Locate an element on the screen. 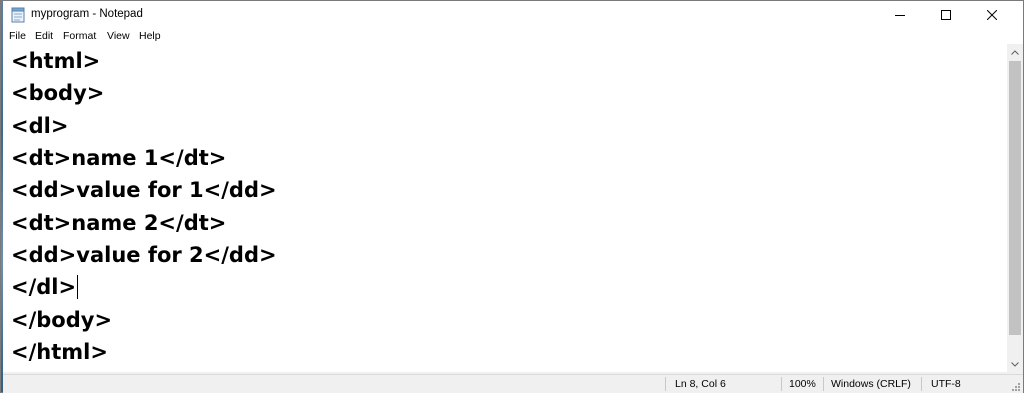 Image resolution: width=1024 pixels, height=397 pixels. status-cursor-position: Ln 8, Col 6 is located at coordinates (700, 384).